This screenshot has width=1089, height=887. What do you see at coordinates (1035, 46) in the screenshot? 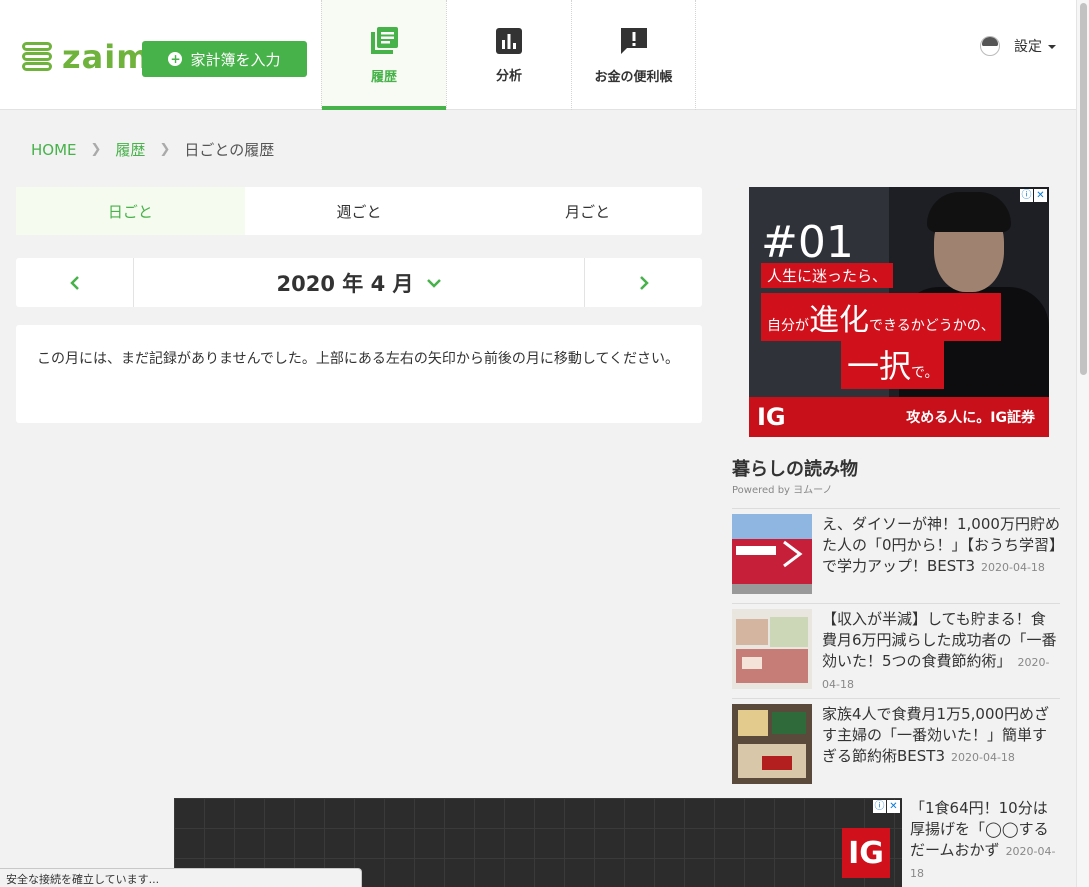
I see `settings-label: 設定` at bounding box center [1035, 46].